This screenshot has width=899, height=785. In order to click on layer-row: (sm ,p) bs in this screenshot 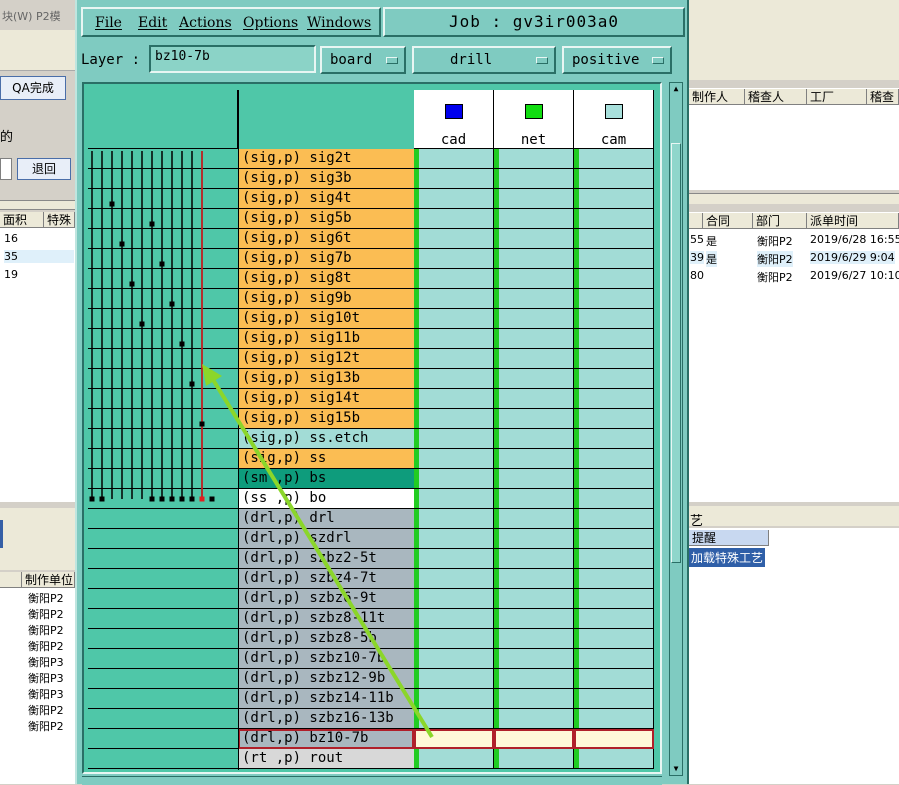, I will do `click(326, 479)`.